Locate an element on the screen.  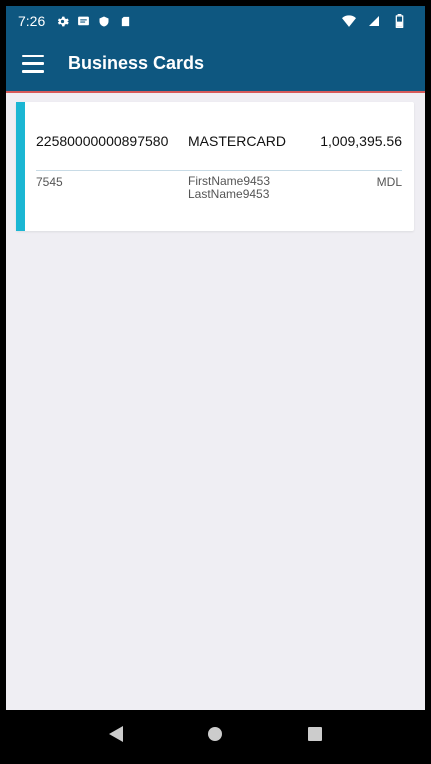
page-title: Business Cards is located at coordinates (136, 63).